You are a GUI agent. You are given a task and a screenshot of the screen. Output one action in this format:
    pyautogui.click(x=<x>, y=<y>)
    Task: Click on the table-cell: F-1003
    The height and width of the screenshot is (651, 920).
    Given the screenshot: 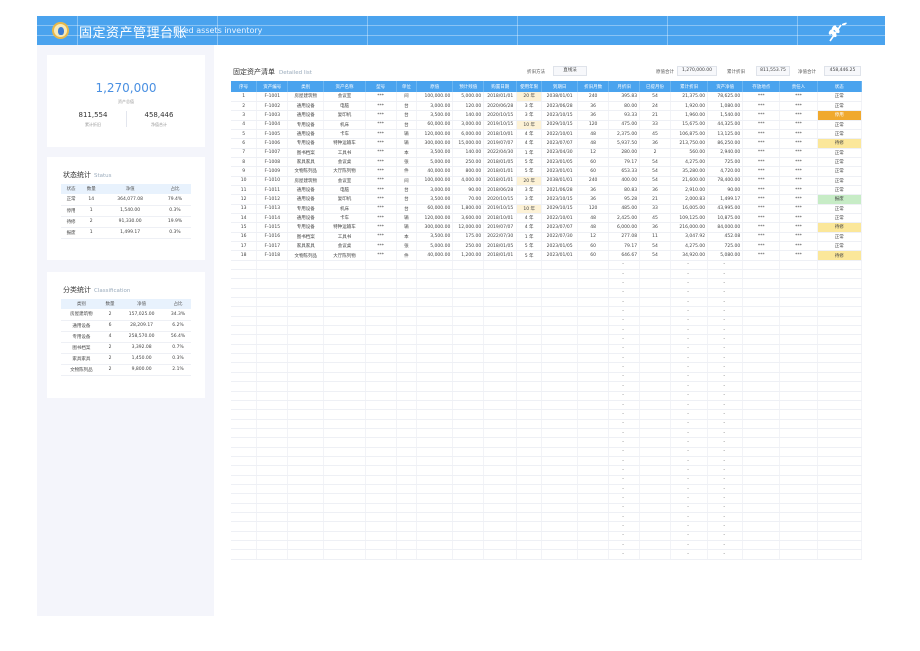 What is the action you would take?
    pyautogui.click(x=272, y=115)
    